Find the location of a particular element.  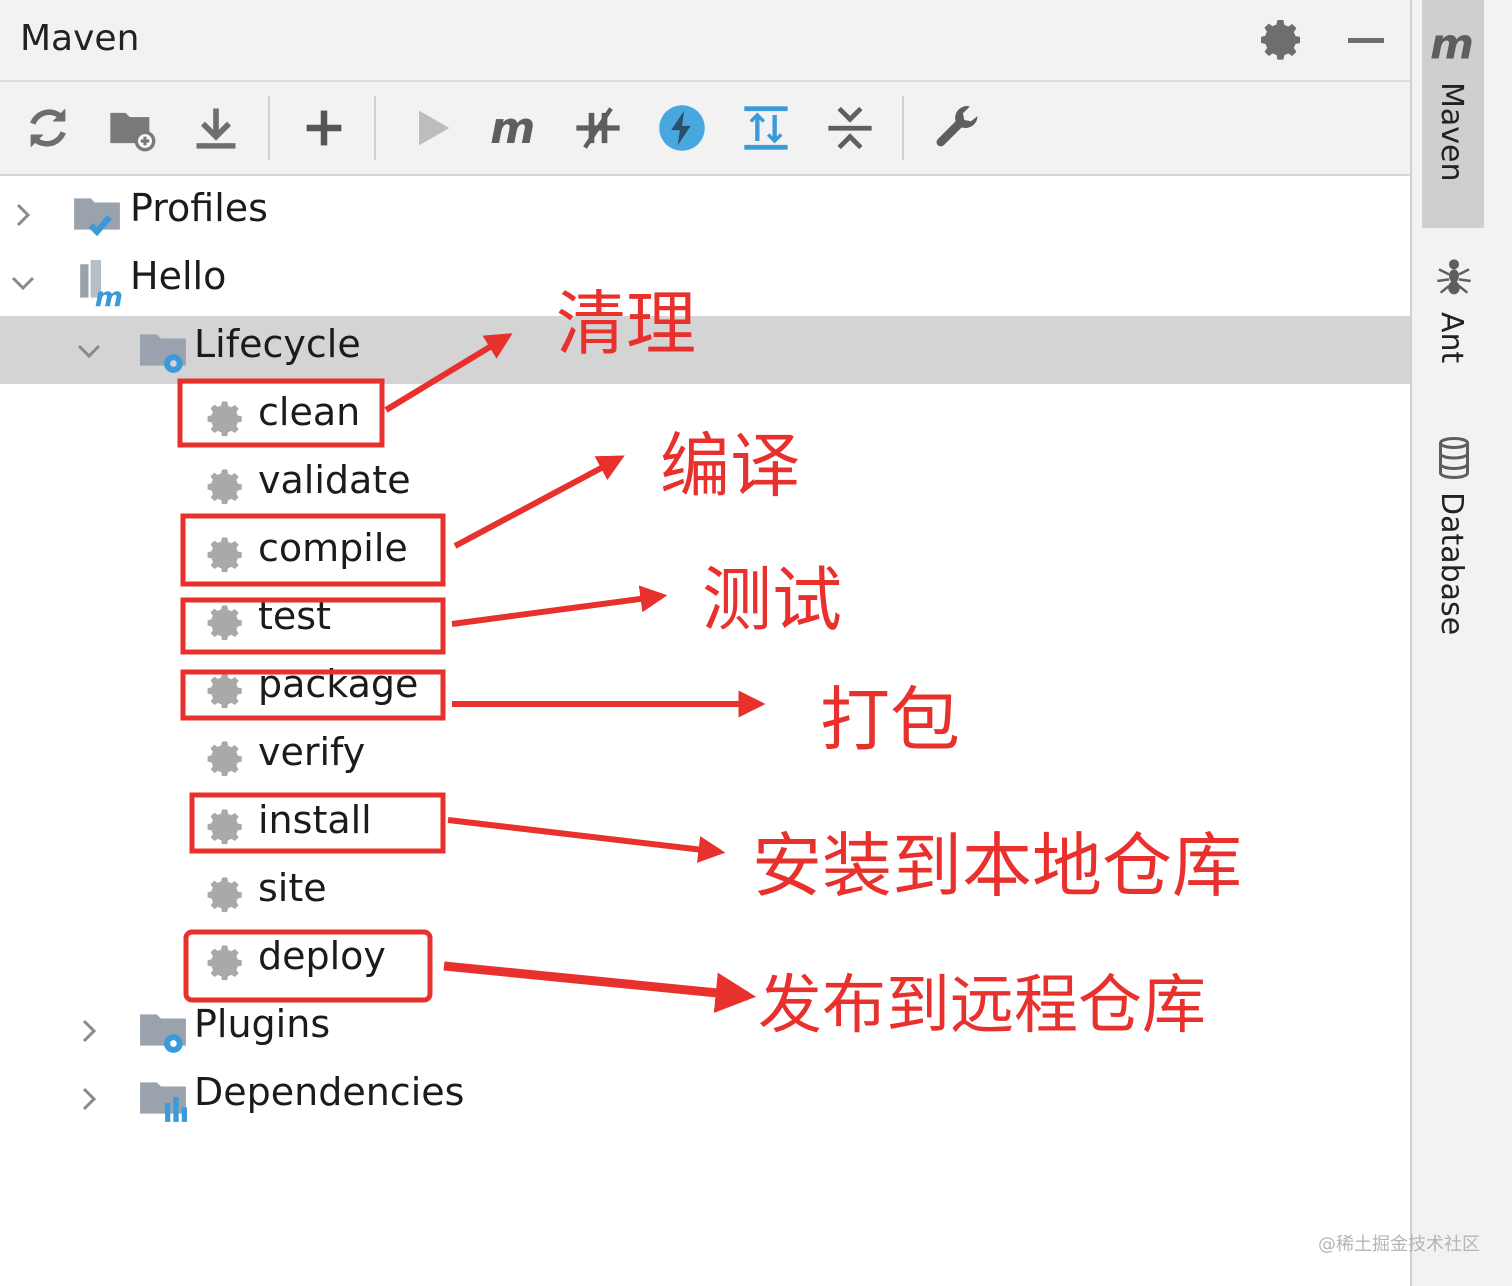

maven-settings-wrench-icon is located at coordinates (958, 128).